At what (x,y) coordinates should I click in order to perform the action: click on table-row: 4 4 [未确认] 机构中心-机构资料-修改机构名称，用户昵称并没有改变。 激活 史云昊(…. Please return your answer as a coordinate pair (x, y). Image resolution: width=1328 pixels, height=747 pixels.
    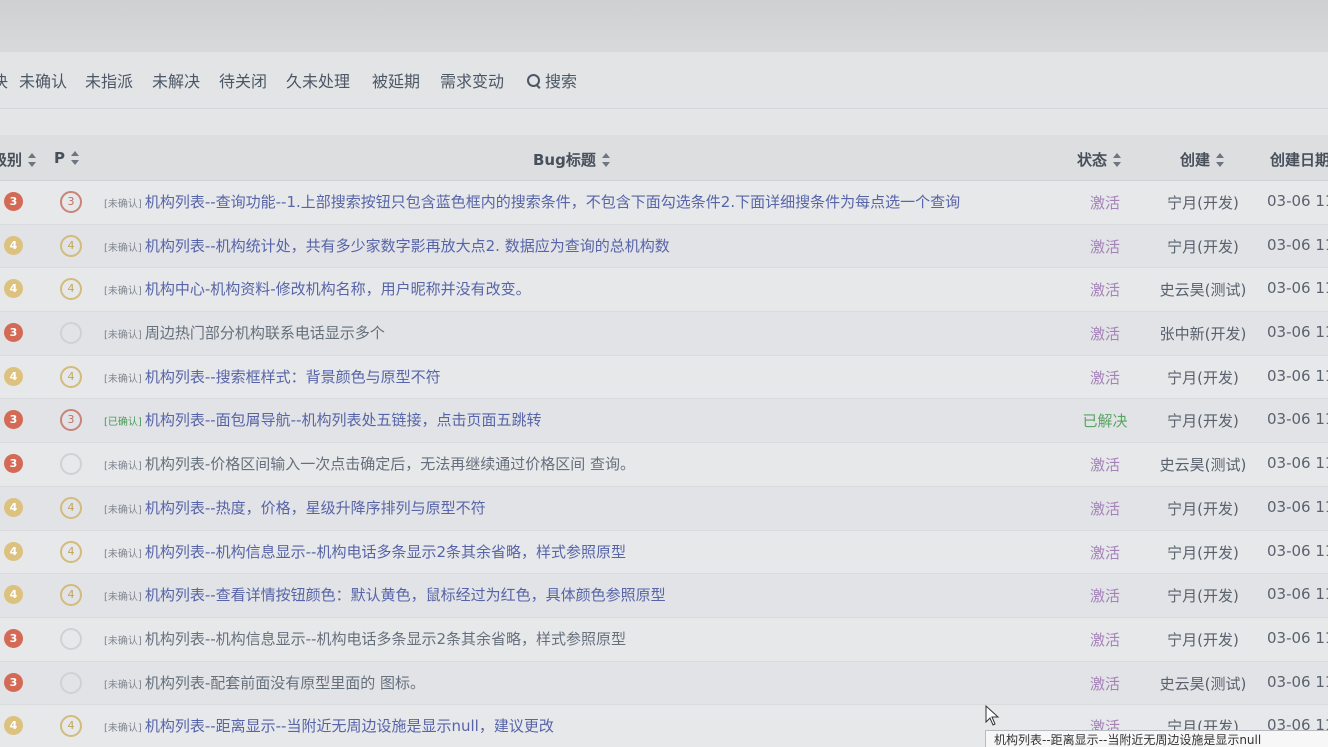
    Looking at the image, I should click on (664, 290).